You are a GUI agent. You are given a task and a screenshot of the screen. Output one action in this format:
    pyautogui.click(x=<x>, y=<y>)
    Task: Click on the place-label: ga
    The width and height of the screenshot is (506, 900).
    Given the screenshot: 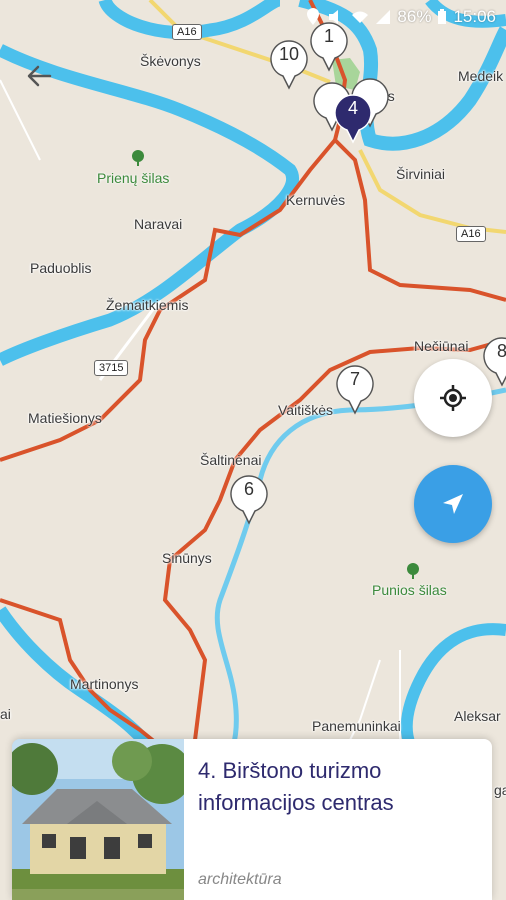 What is the action you would take?
    pyautogui.click(x=500, y=790)
    